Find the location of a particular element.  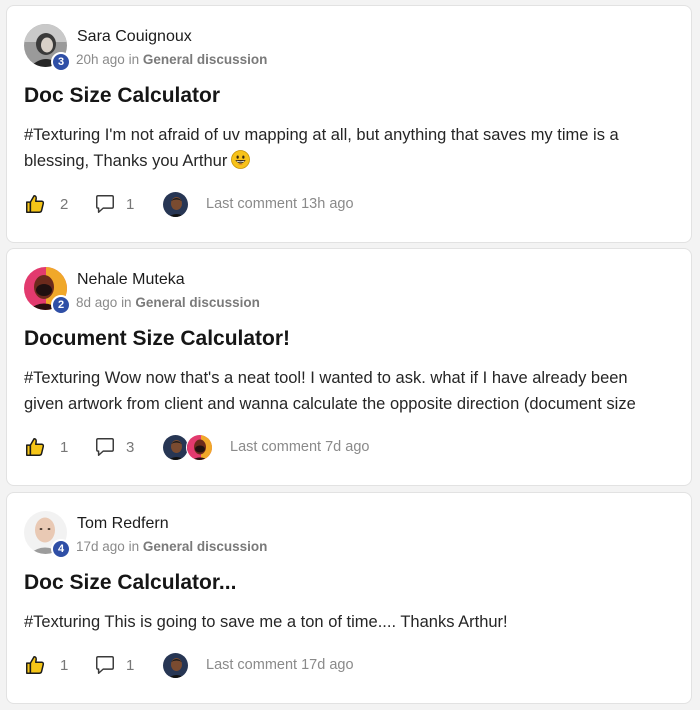

post-footer: 1 3 Last comment 7d ago is located at coordinates (196, 447).